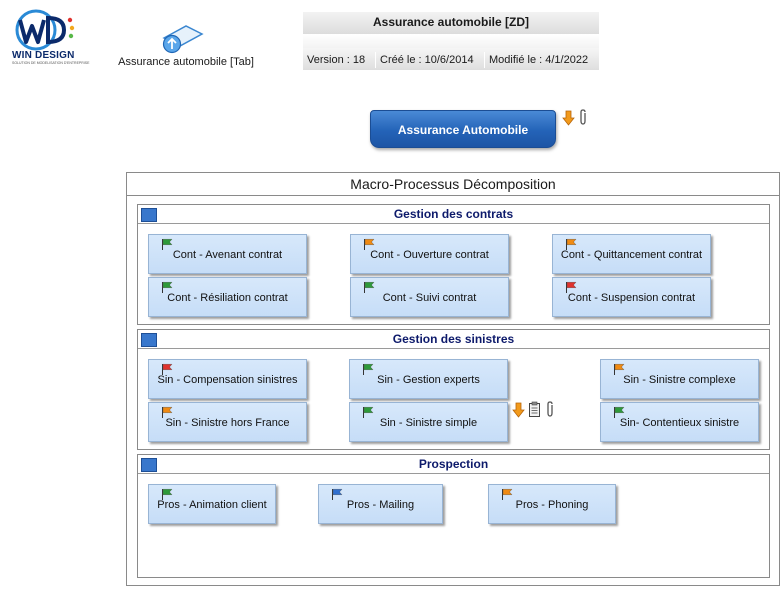 The width and height of the screenshot is (783, 591). I want to click on process-label: Sin - Gestion experts, so click(428, 380).